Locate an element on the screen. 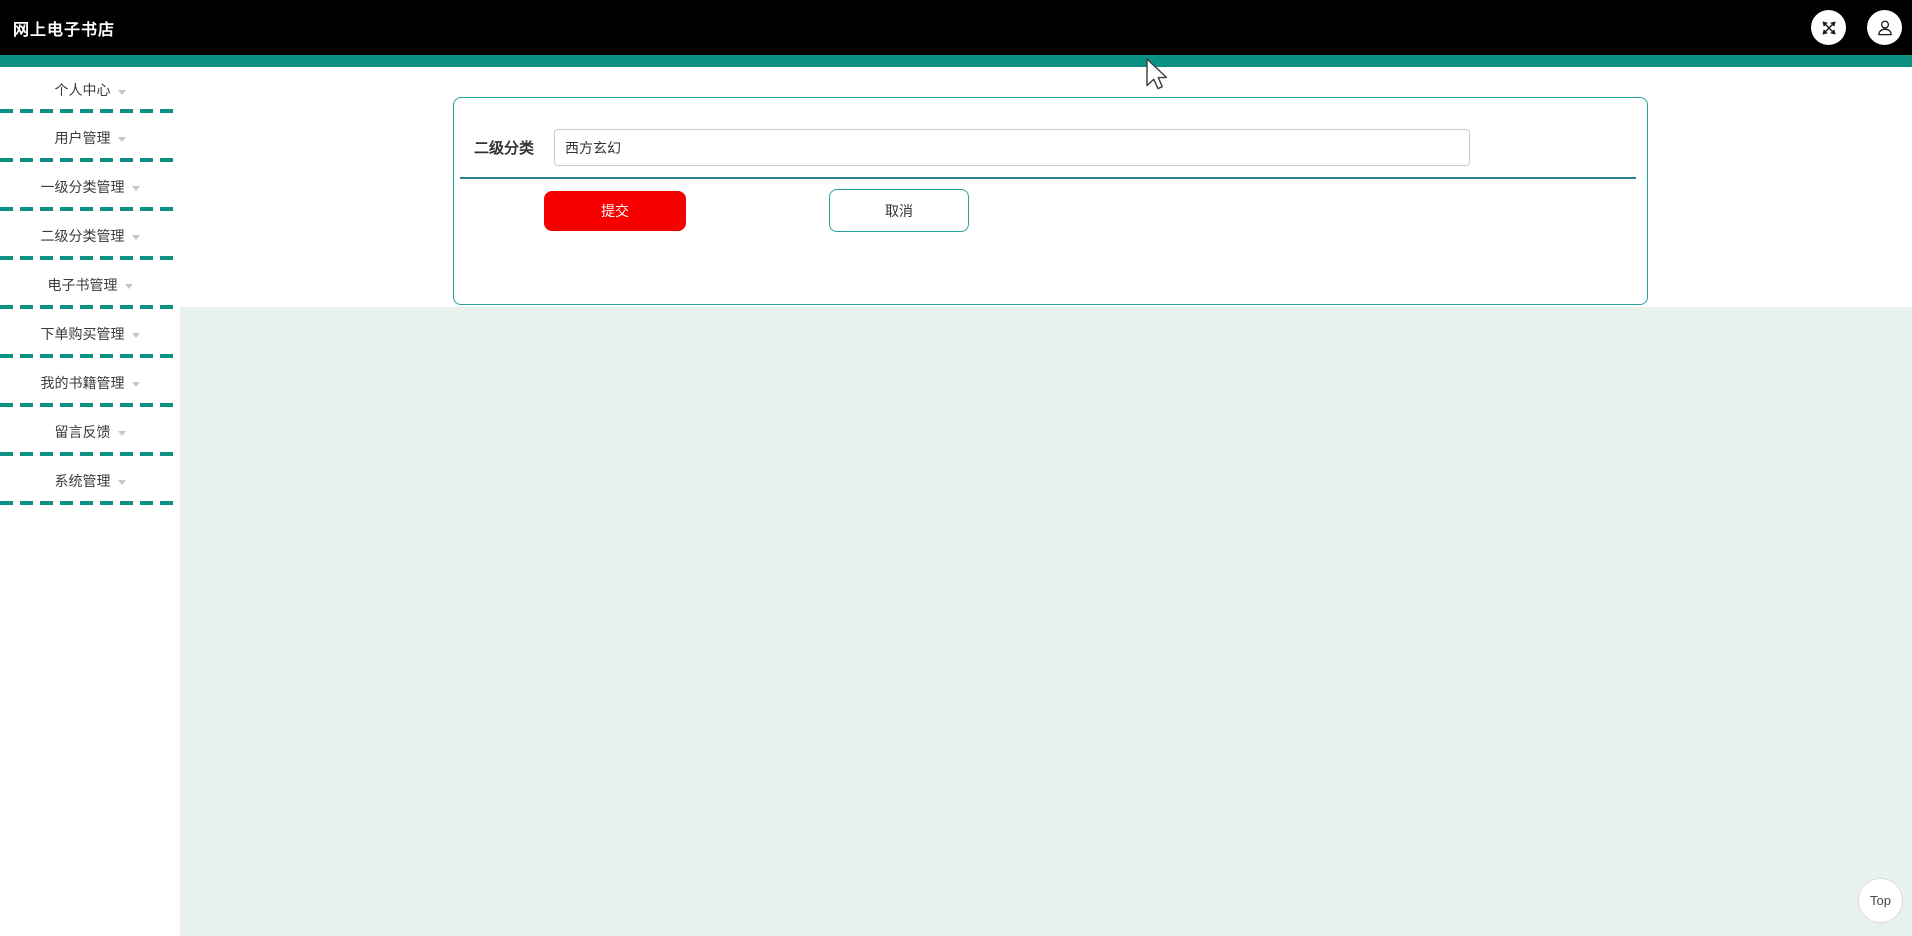 This screenshot has height=936, width=1912. sidebar-item-system-management: 系统管理 is located at coordinates (90, 480).